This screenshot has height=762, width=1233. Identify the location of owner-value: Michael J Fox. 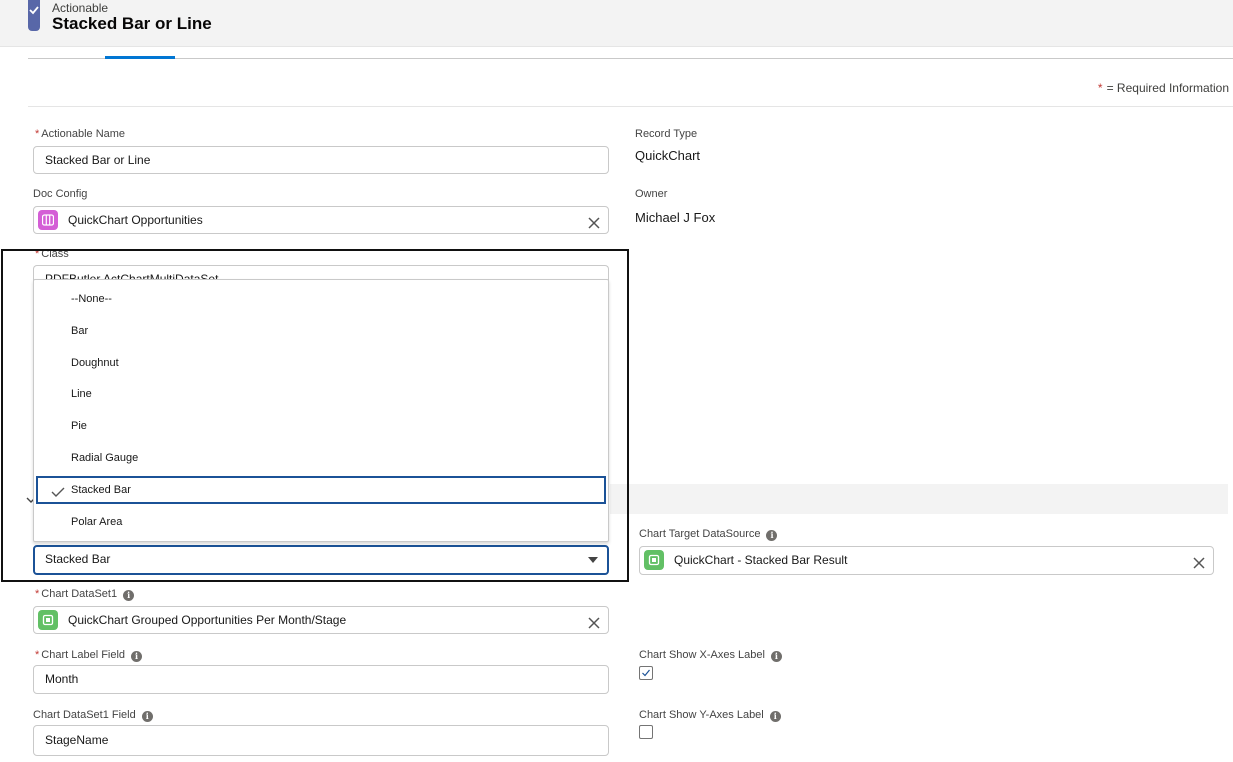
(675, 217).